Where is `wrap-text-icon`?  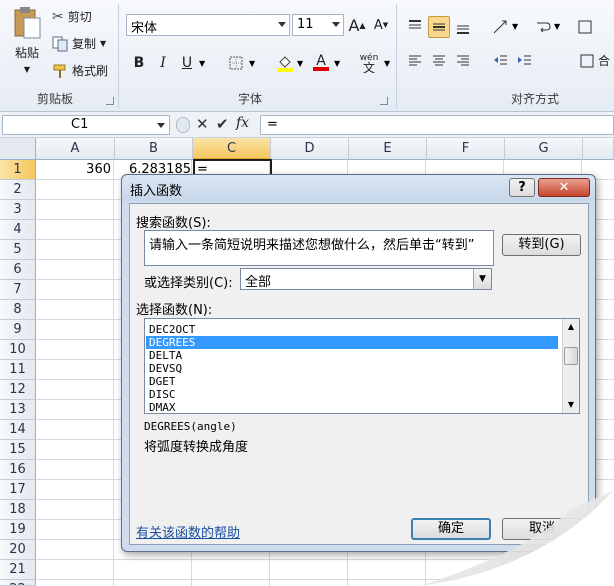
wrap-text-icon is located at coordinates (544, 27).